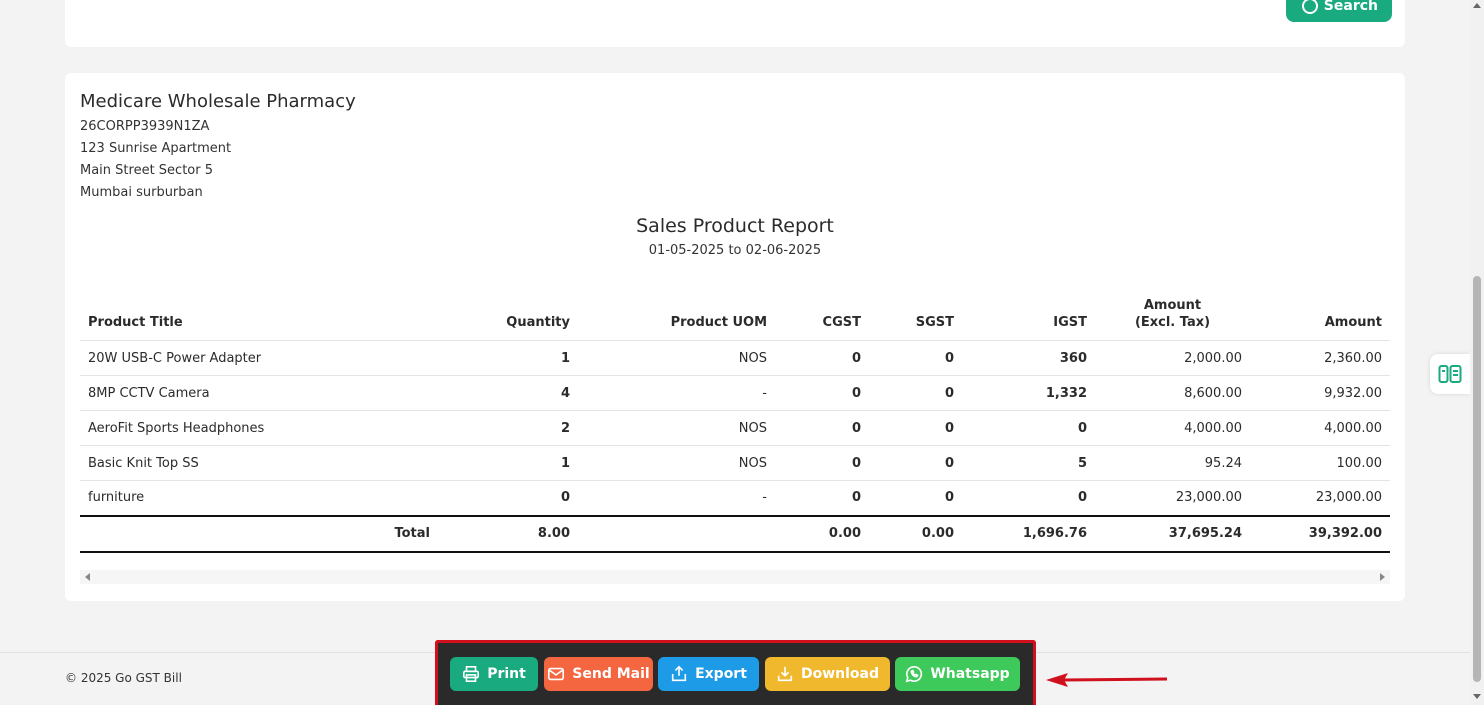 Image resolution: width=1484 pixels, height=705 pixels. What do you see at coordinates (1172, 393) in the screenshot?
I see `cell-amount-excl: 8,600.00` at bounding box center [1172, 393].